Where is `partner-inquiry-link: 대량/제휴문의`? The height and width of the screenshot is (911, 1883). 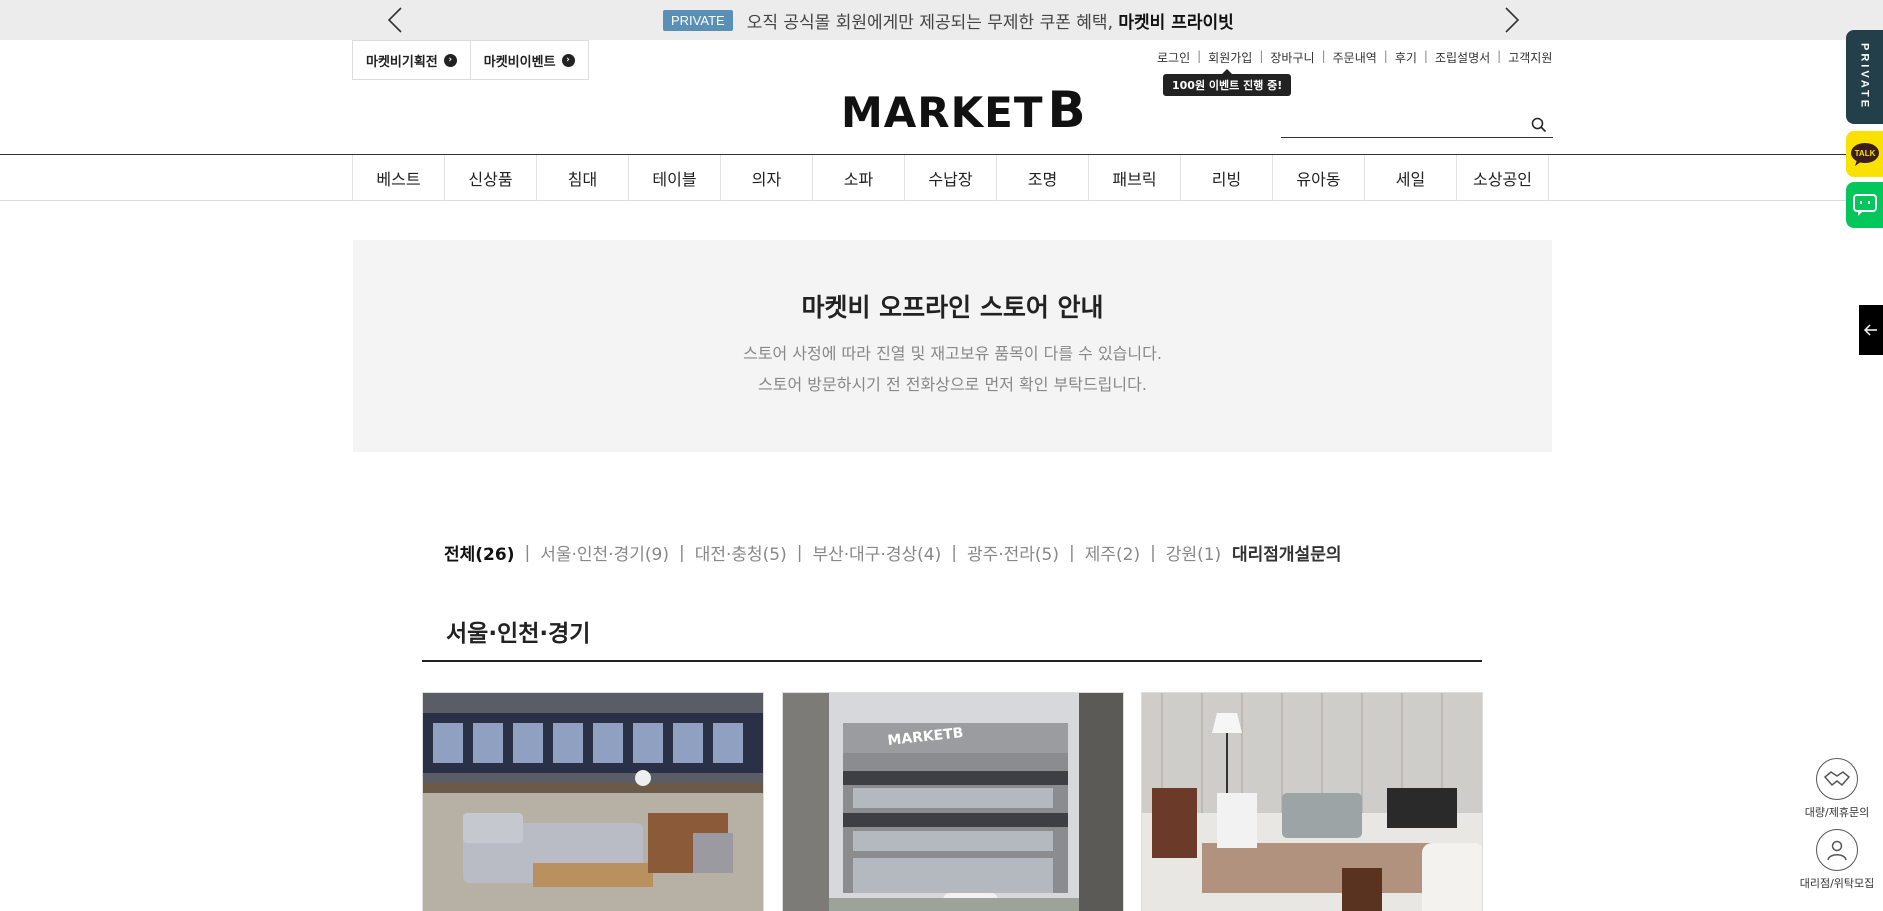 partner-inquiry-link: 대량/제휴문의 is located at coordinates (1835, 789).